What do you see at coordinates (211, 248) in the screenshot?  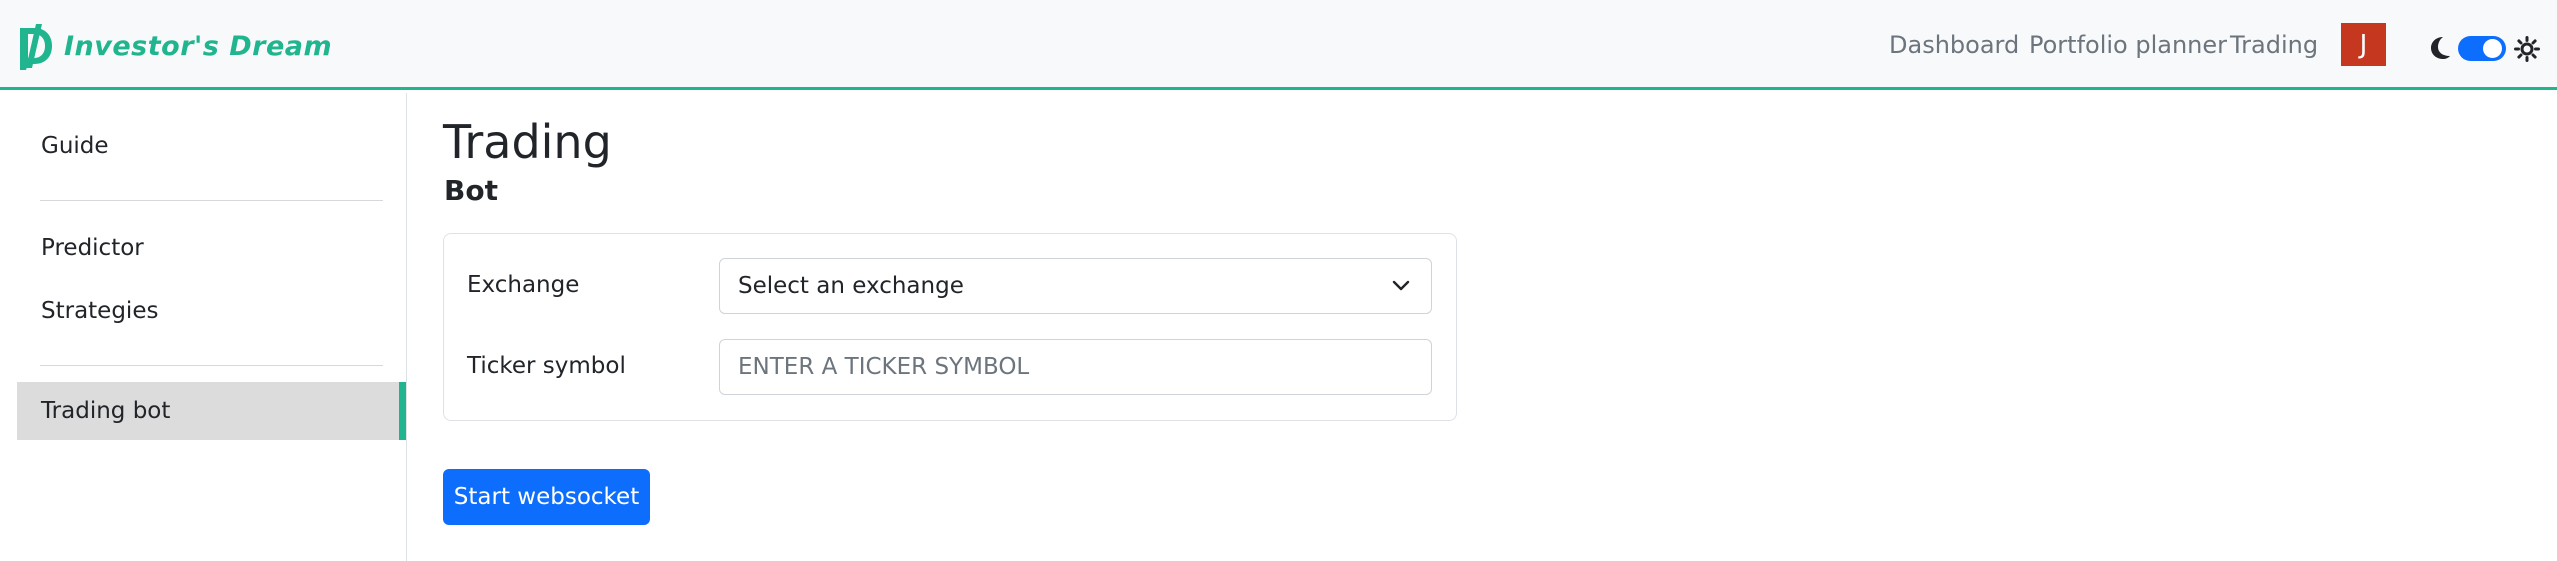 I see `sidebar-item-predictor: Predictor` at bounding box center [211, 248].